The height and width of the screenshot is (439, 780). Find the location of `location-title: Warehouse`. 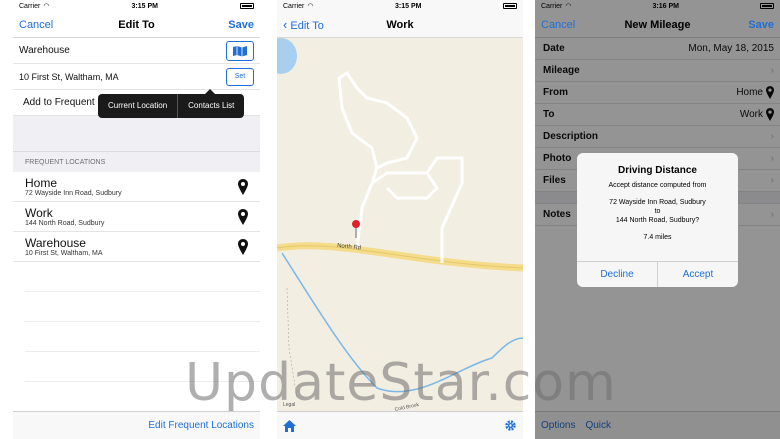

location-title: Warehouse is located at coordinates (55, 242).